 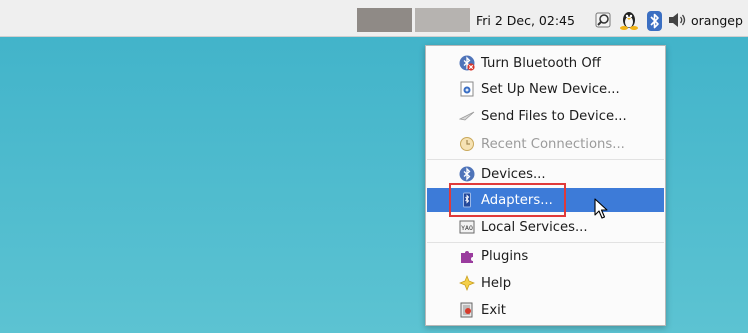 What do you see at coordinates (545, 310) in the screenshot?
I see `menu-item-exit: Exit` at bounding box center [545, 310].